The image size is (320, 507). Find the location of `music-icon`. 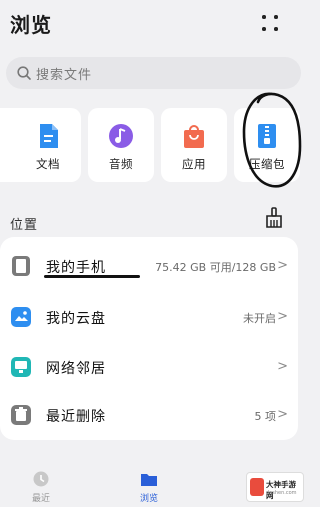

music-icon is located at coordinates (121, 136).